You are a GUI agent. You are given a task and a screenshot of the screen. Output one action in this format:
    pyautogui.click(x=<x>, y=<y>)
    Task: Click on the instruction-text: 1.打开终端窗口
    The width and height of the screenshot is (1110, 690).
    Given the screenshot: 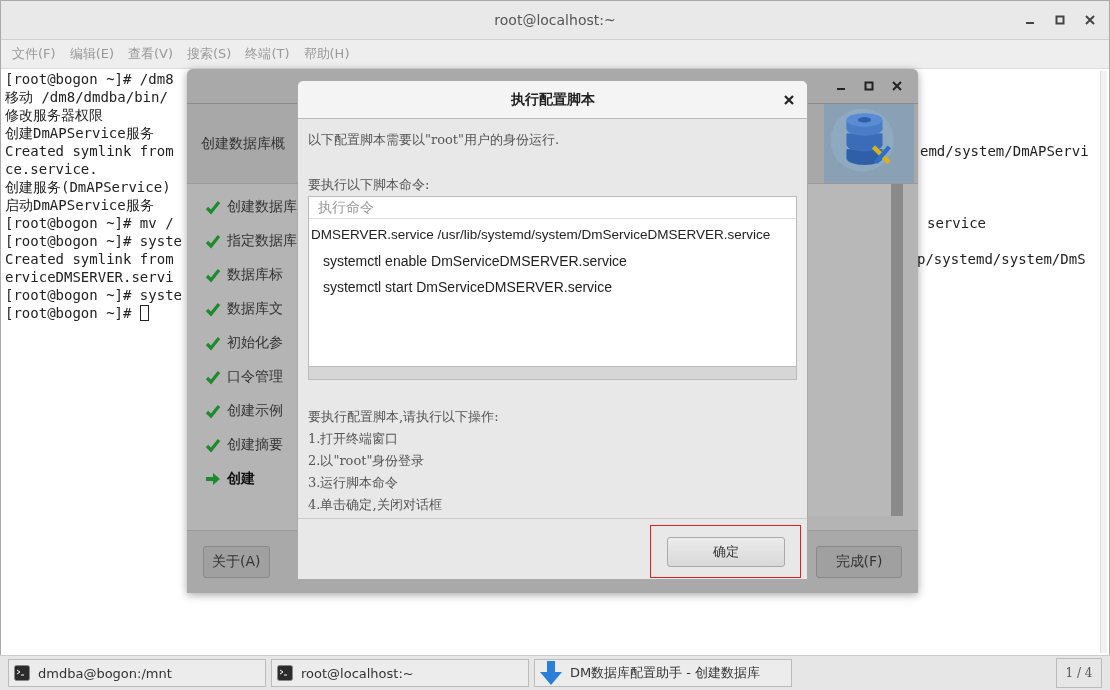 What is the action you would take?
    pyautogui.click(x=354, y=439)
    